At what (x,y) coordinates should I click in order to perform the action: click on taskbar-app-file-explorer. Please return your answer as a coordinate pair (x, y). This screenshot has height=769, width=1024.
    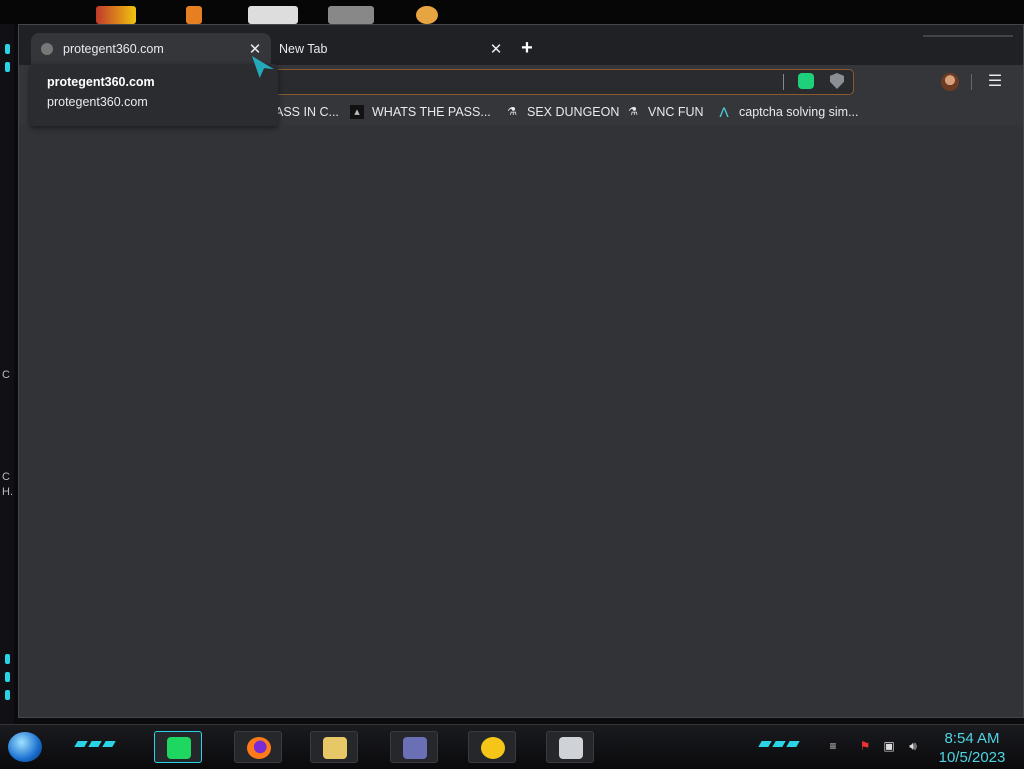
    Looking at the image, I should click on (334, 747).